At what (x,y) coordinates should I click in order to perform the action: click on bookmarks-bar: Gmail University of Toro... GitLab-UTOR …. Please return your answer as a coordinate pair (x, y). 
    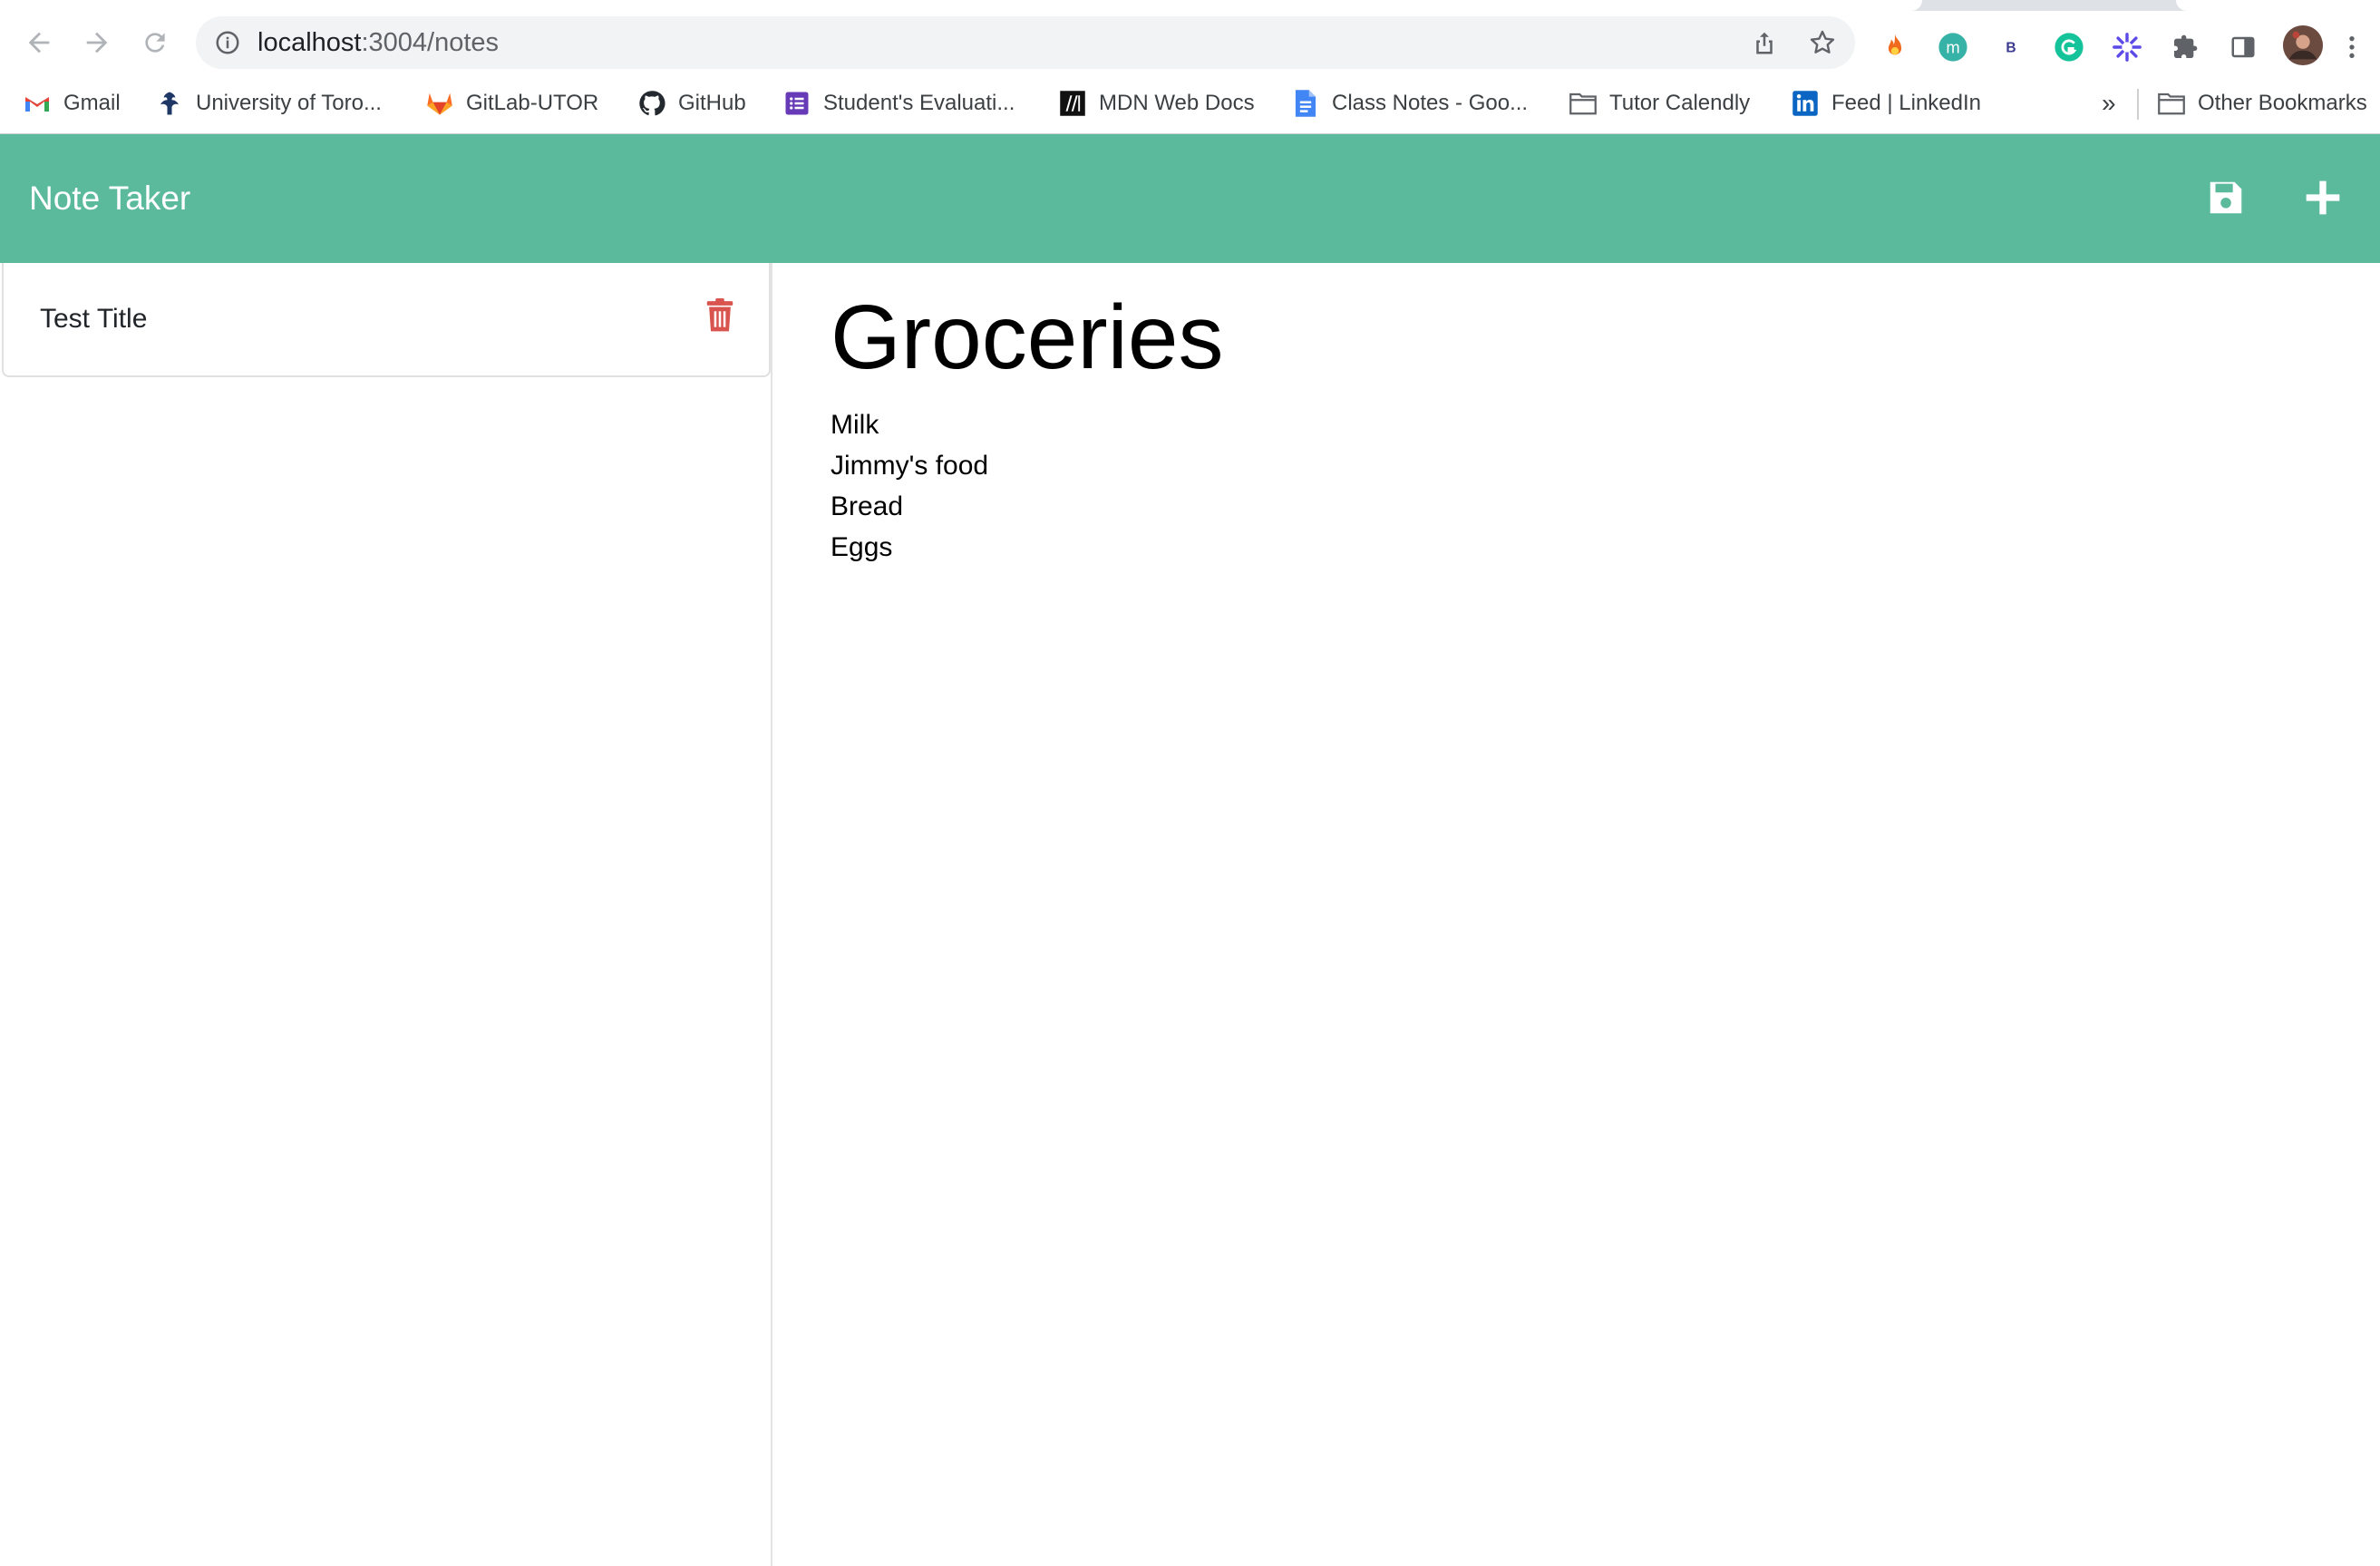
    Looking at the image, I should click on (1190, 104).